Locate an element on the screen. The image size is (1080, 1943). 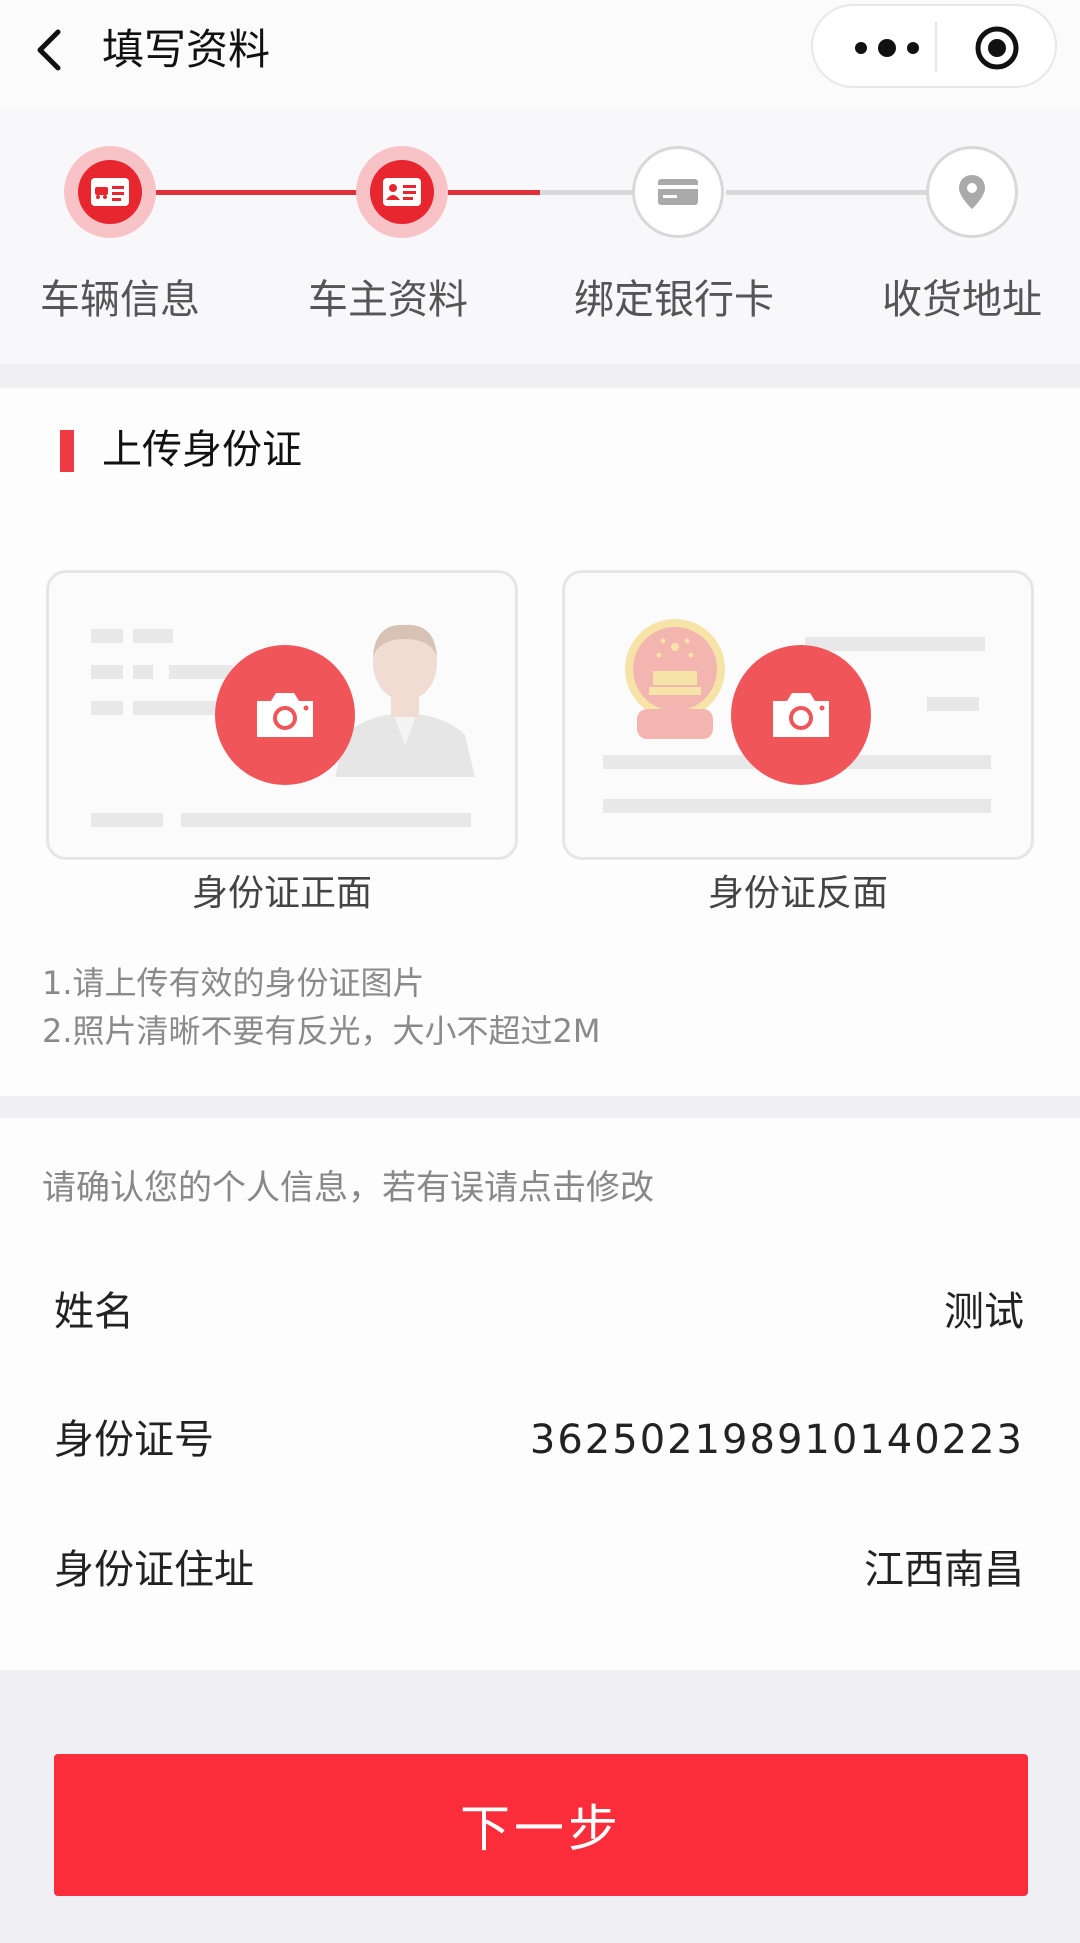
navigation-bar: 填写资料 is located at coordinates (540, 55).